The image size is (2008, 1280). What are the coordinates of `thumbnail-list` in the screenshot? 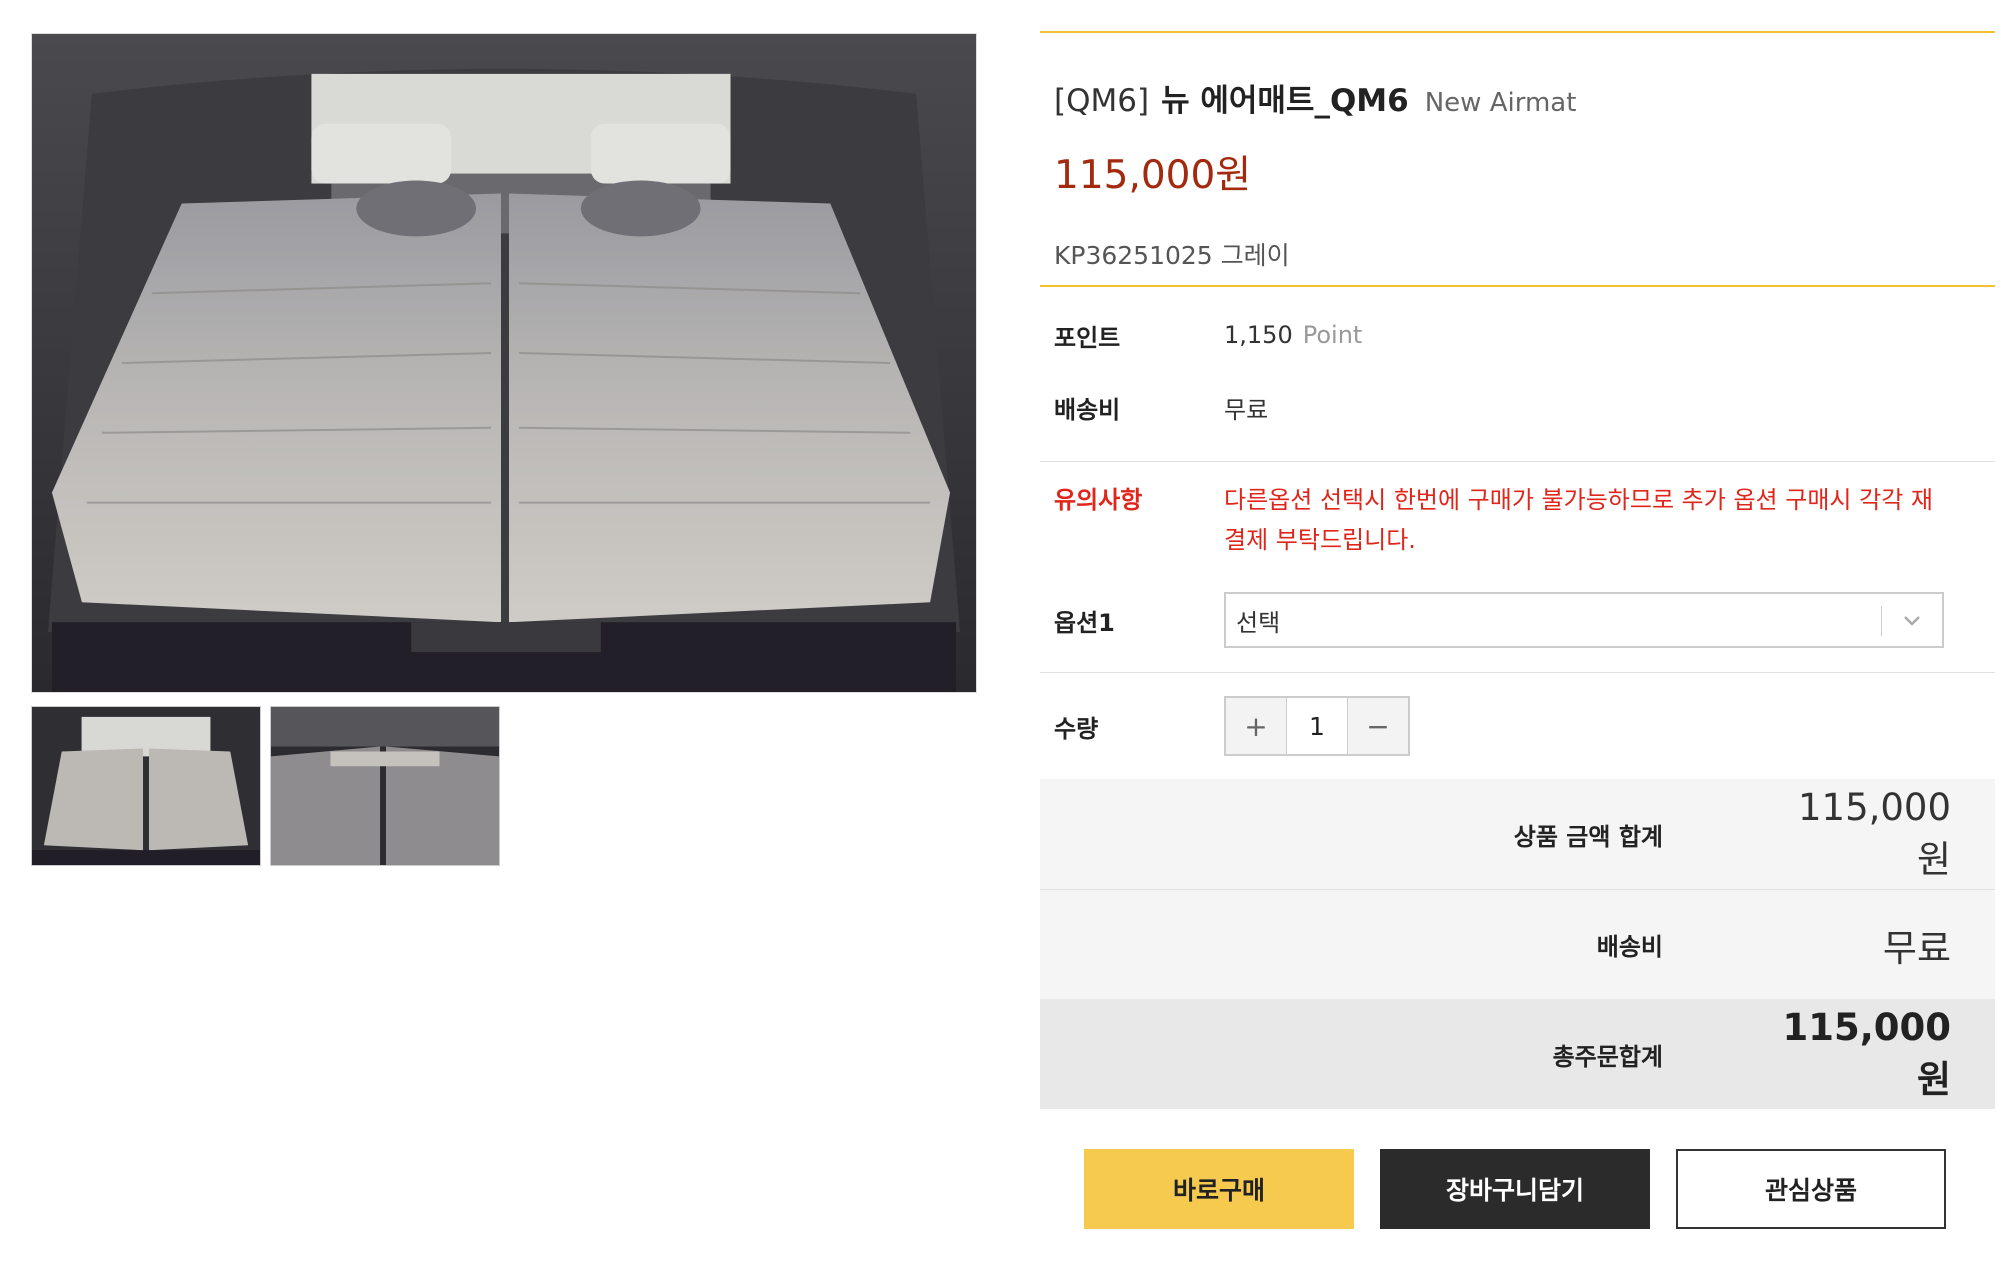 It's located at (265, 786).